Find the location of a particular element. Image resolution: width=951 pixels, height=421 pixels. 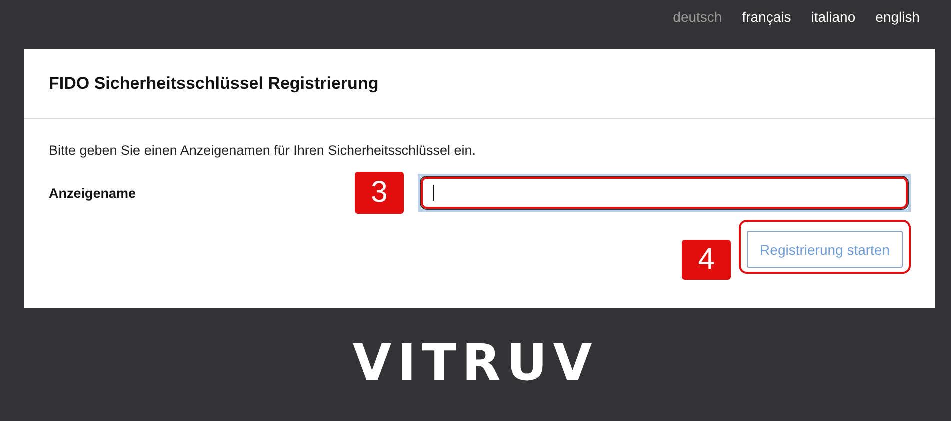

language-link: italiano is located at coordinates (833, 29).